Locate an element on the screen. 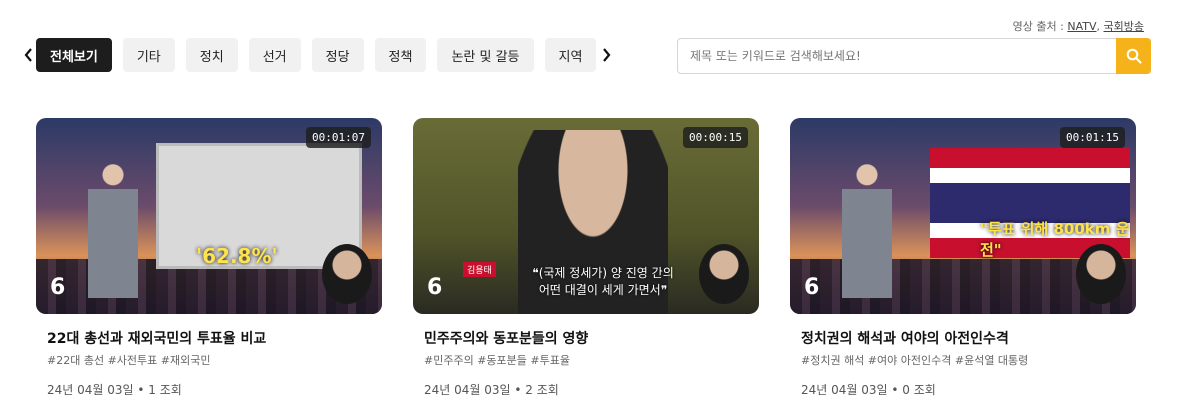  video-title: 22대 총선과 재외국민의 투표율 비교 is located at coordinates (214, 338).